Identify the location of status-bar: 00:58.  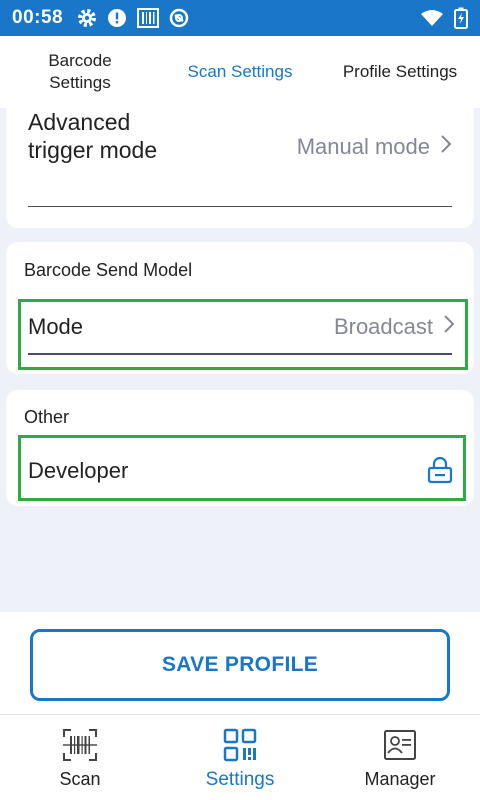
(240, 18).